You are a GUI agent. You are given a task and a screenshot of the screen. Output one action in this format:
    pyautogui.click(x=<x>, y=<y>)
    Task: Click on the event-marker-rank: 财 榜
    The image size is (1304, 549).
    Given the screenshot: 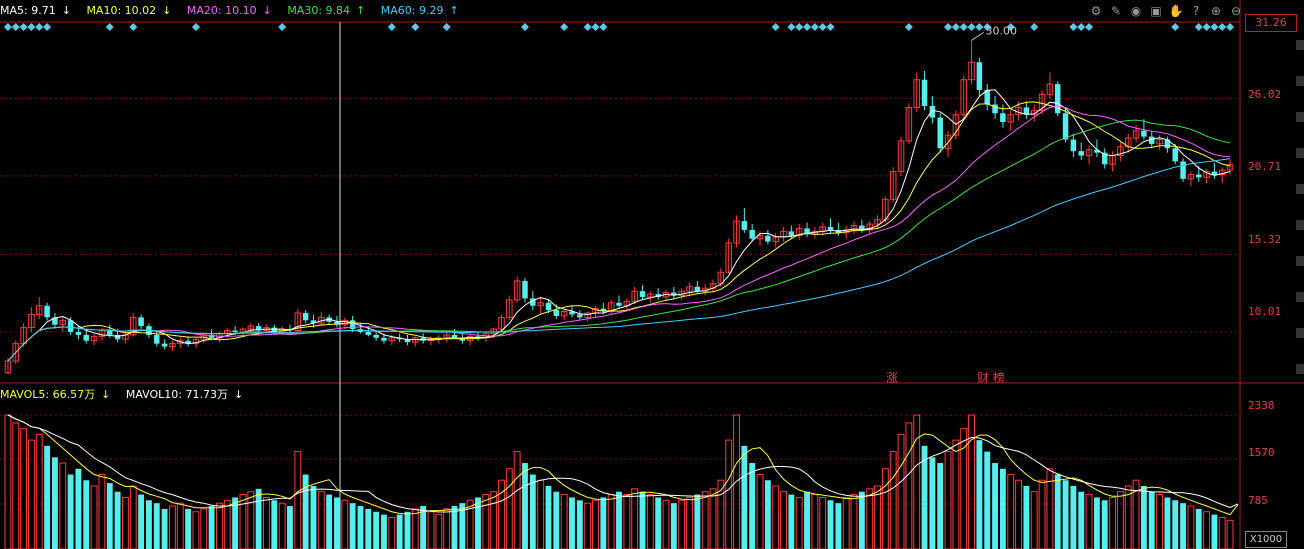 What is the action you would take?
    pyautogui.click(x=991, y=377)
    